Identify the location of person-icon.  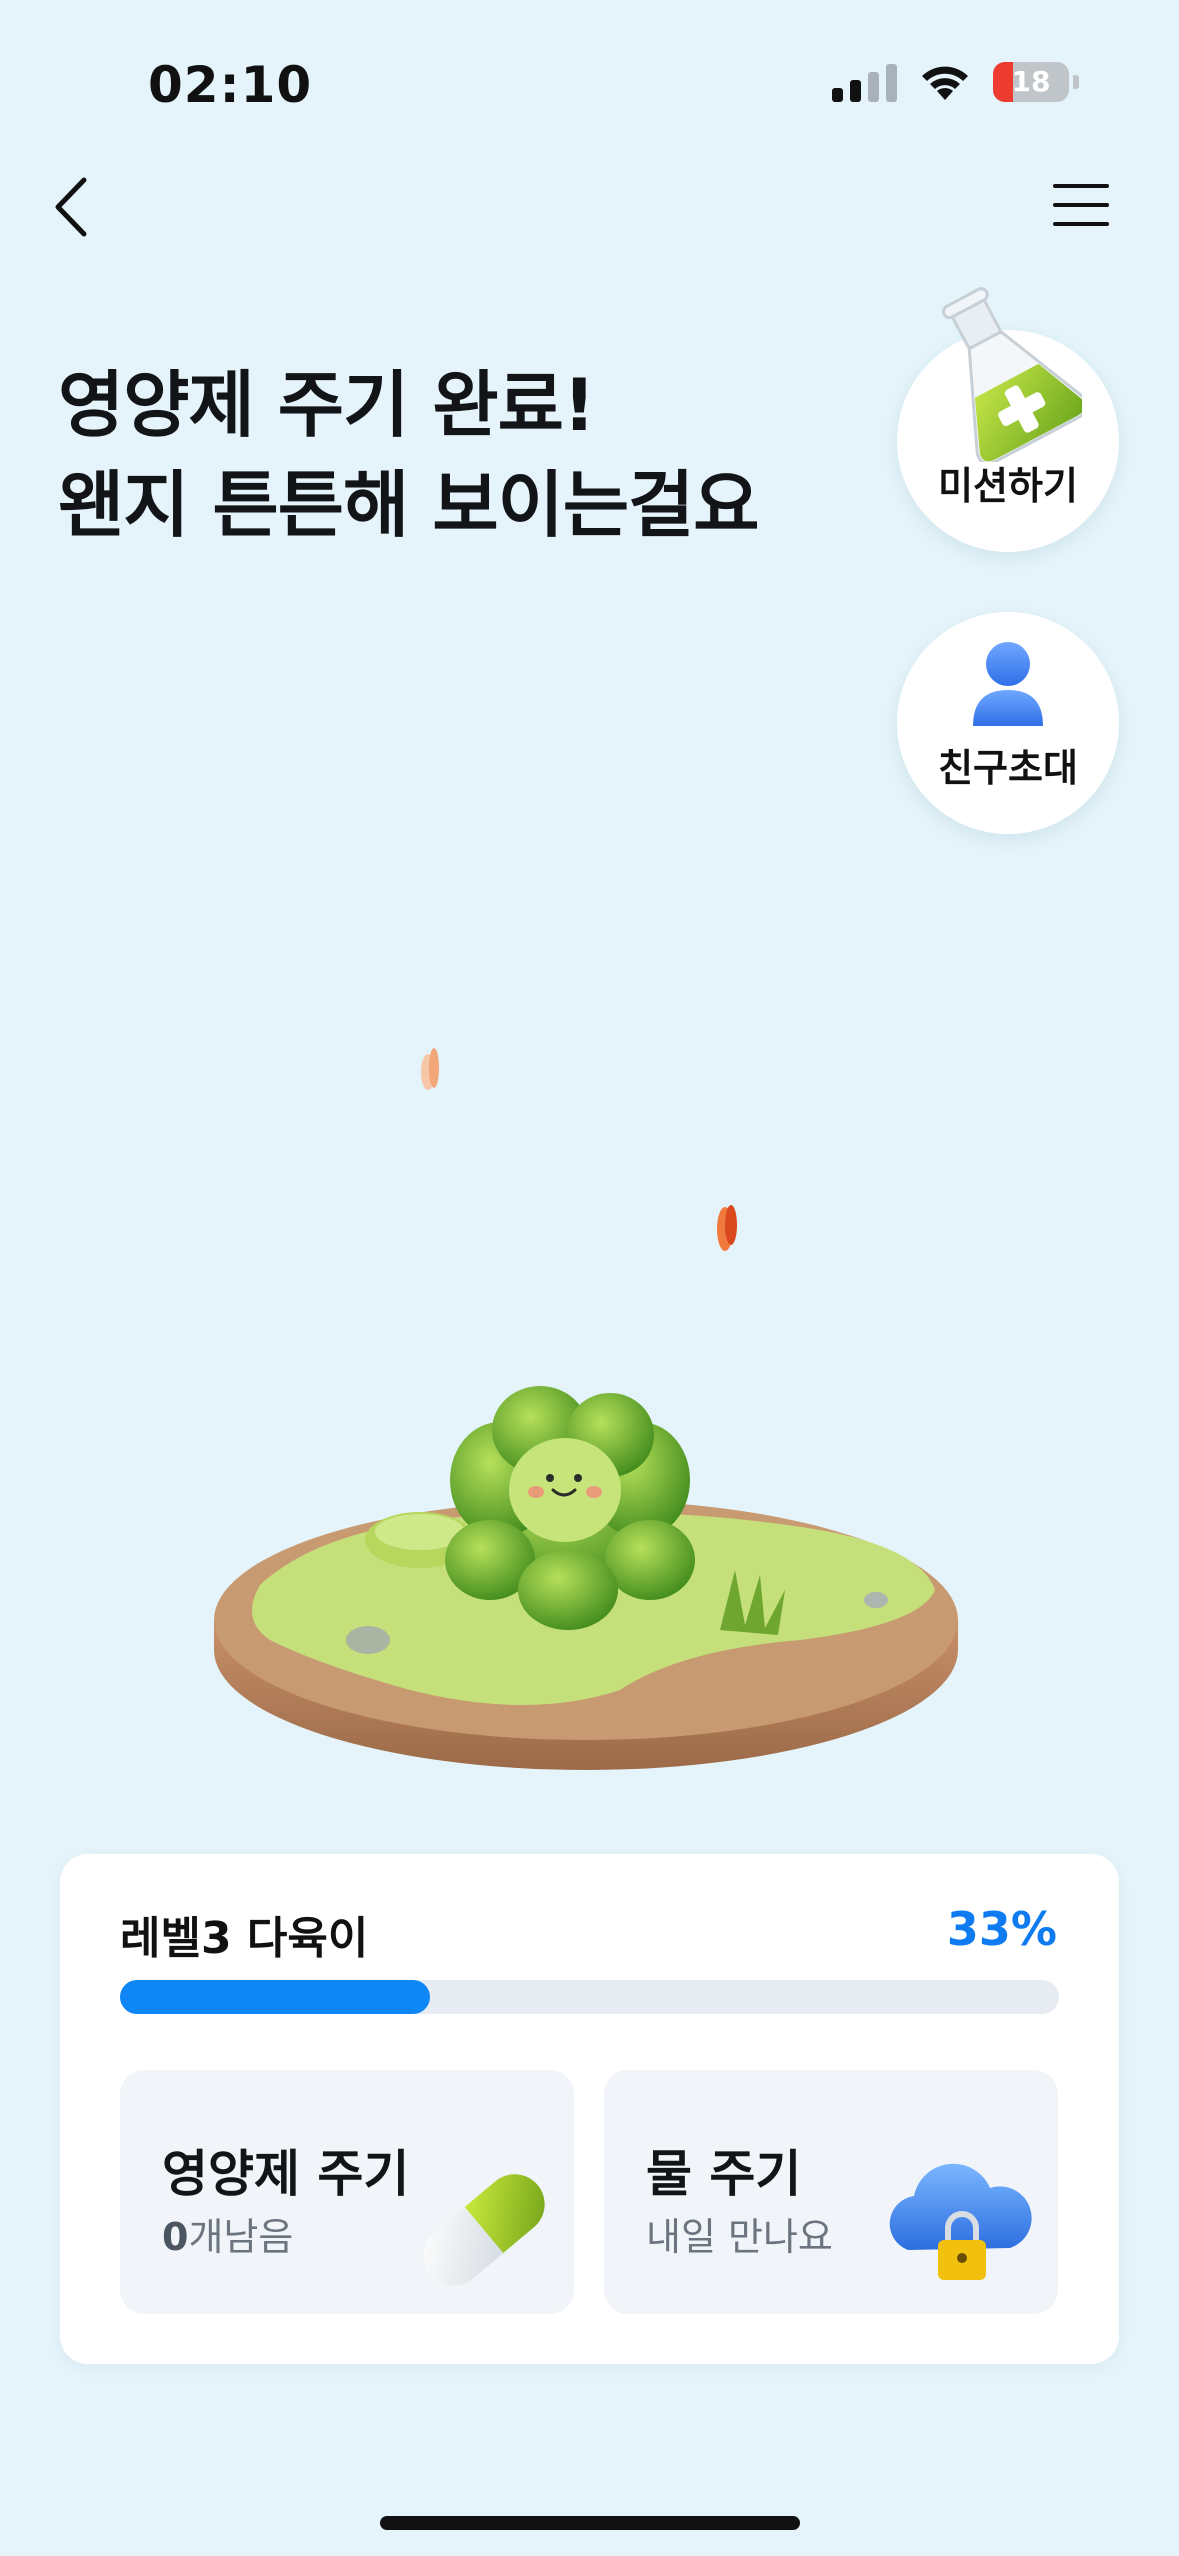
(1008, 684).